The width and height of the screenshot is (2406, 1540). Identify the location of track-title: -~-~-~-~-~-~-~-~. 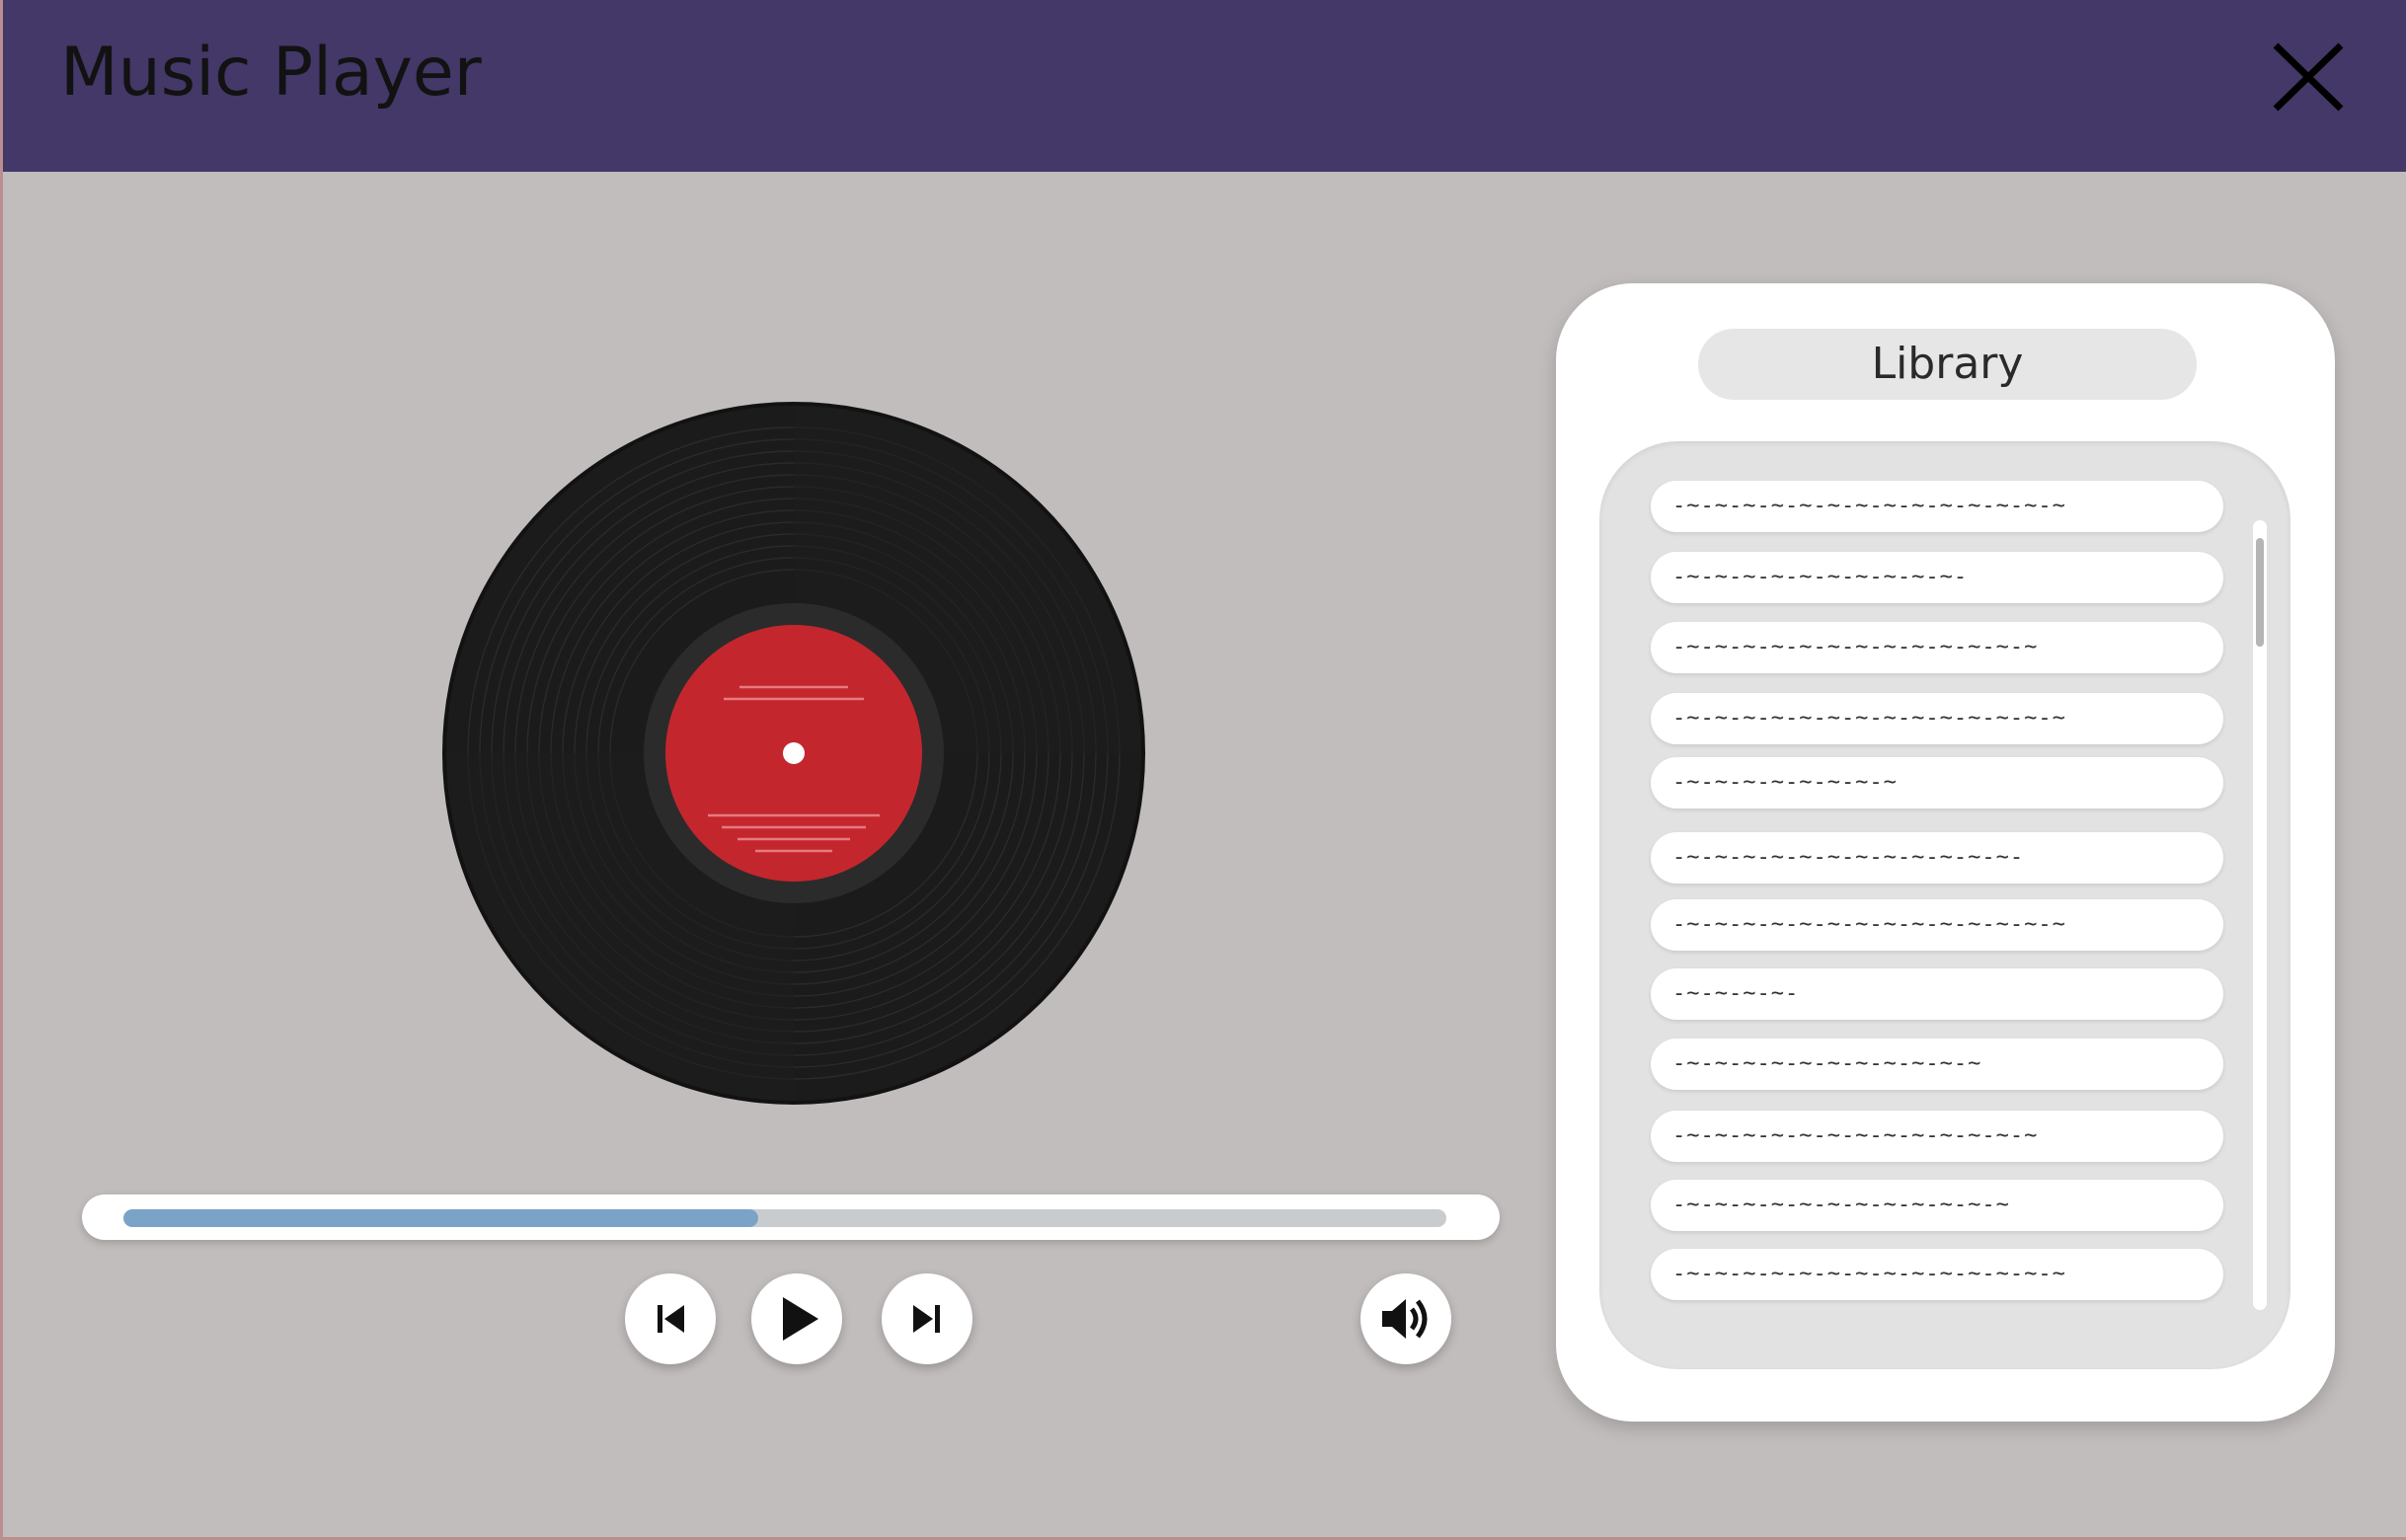
(1785, 782).